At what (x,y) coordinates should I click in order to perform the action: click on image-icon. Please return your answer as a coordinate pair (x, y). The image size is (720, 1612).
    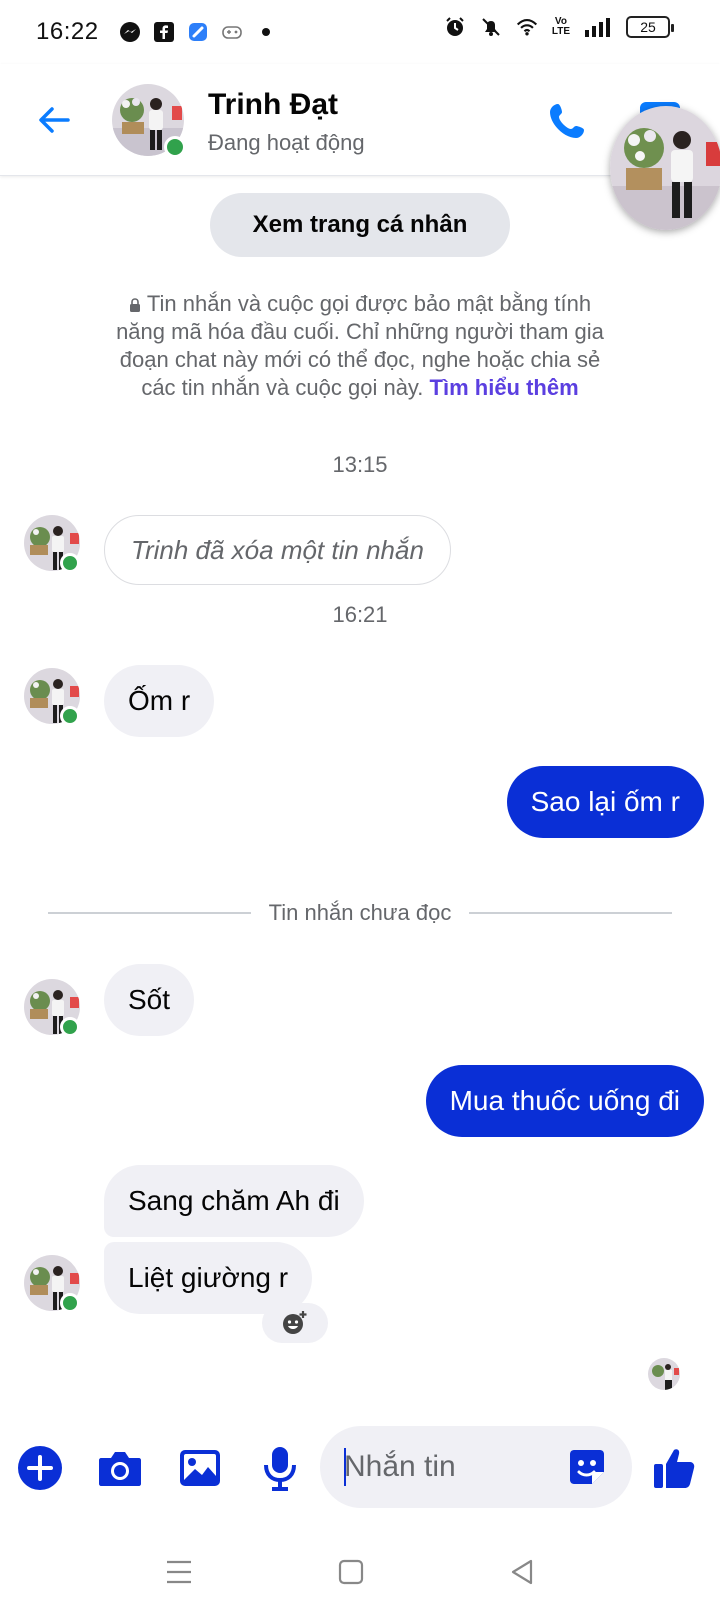
    Looking at the image, I should click on (200, 1468).